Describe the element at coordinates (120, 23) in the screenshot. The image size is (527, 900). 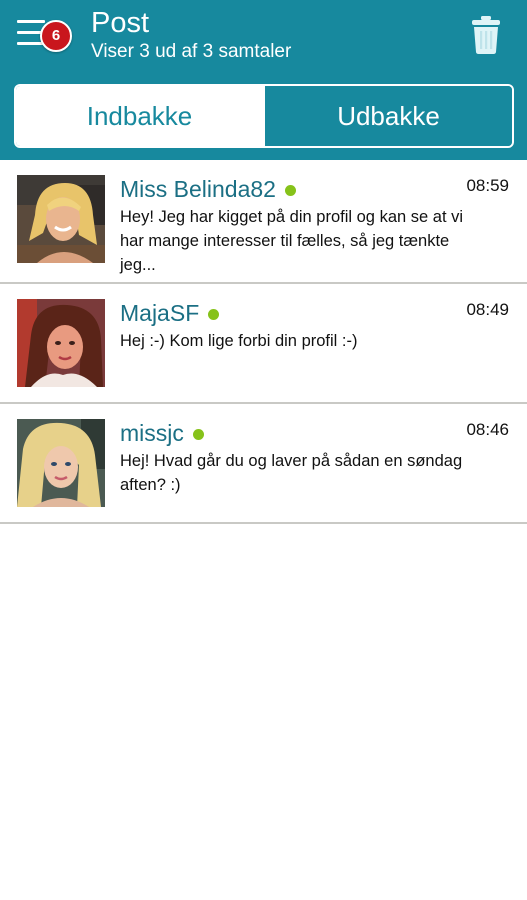
I see `page-title: Post` at that location.